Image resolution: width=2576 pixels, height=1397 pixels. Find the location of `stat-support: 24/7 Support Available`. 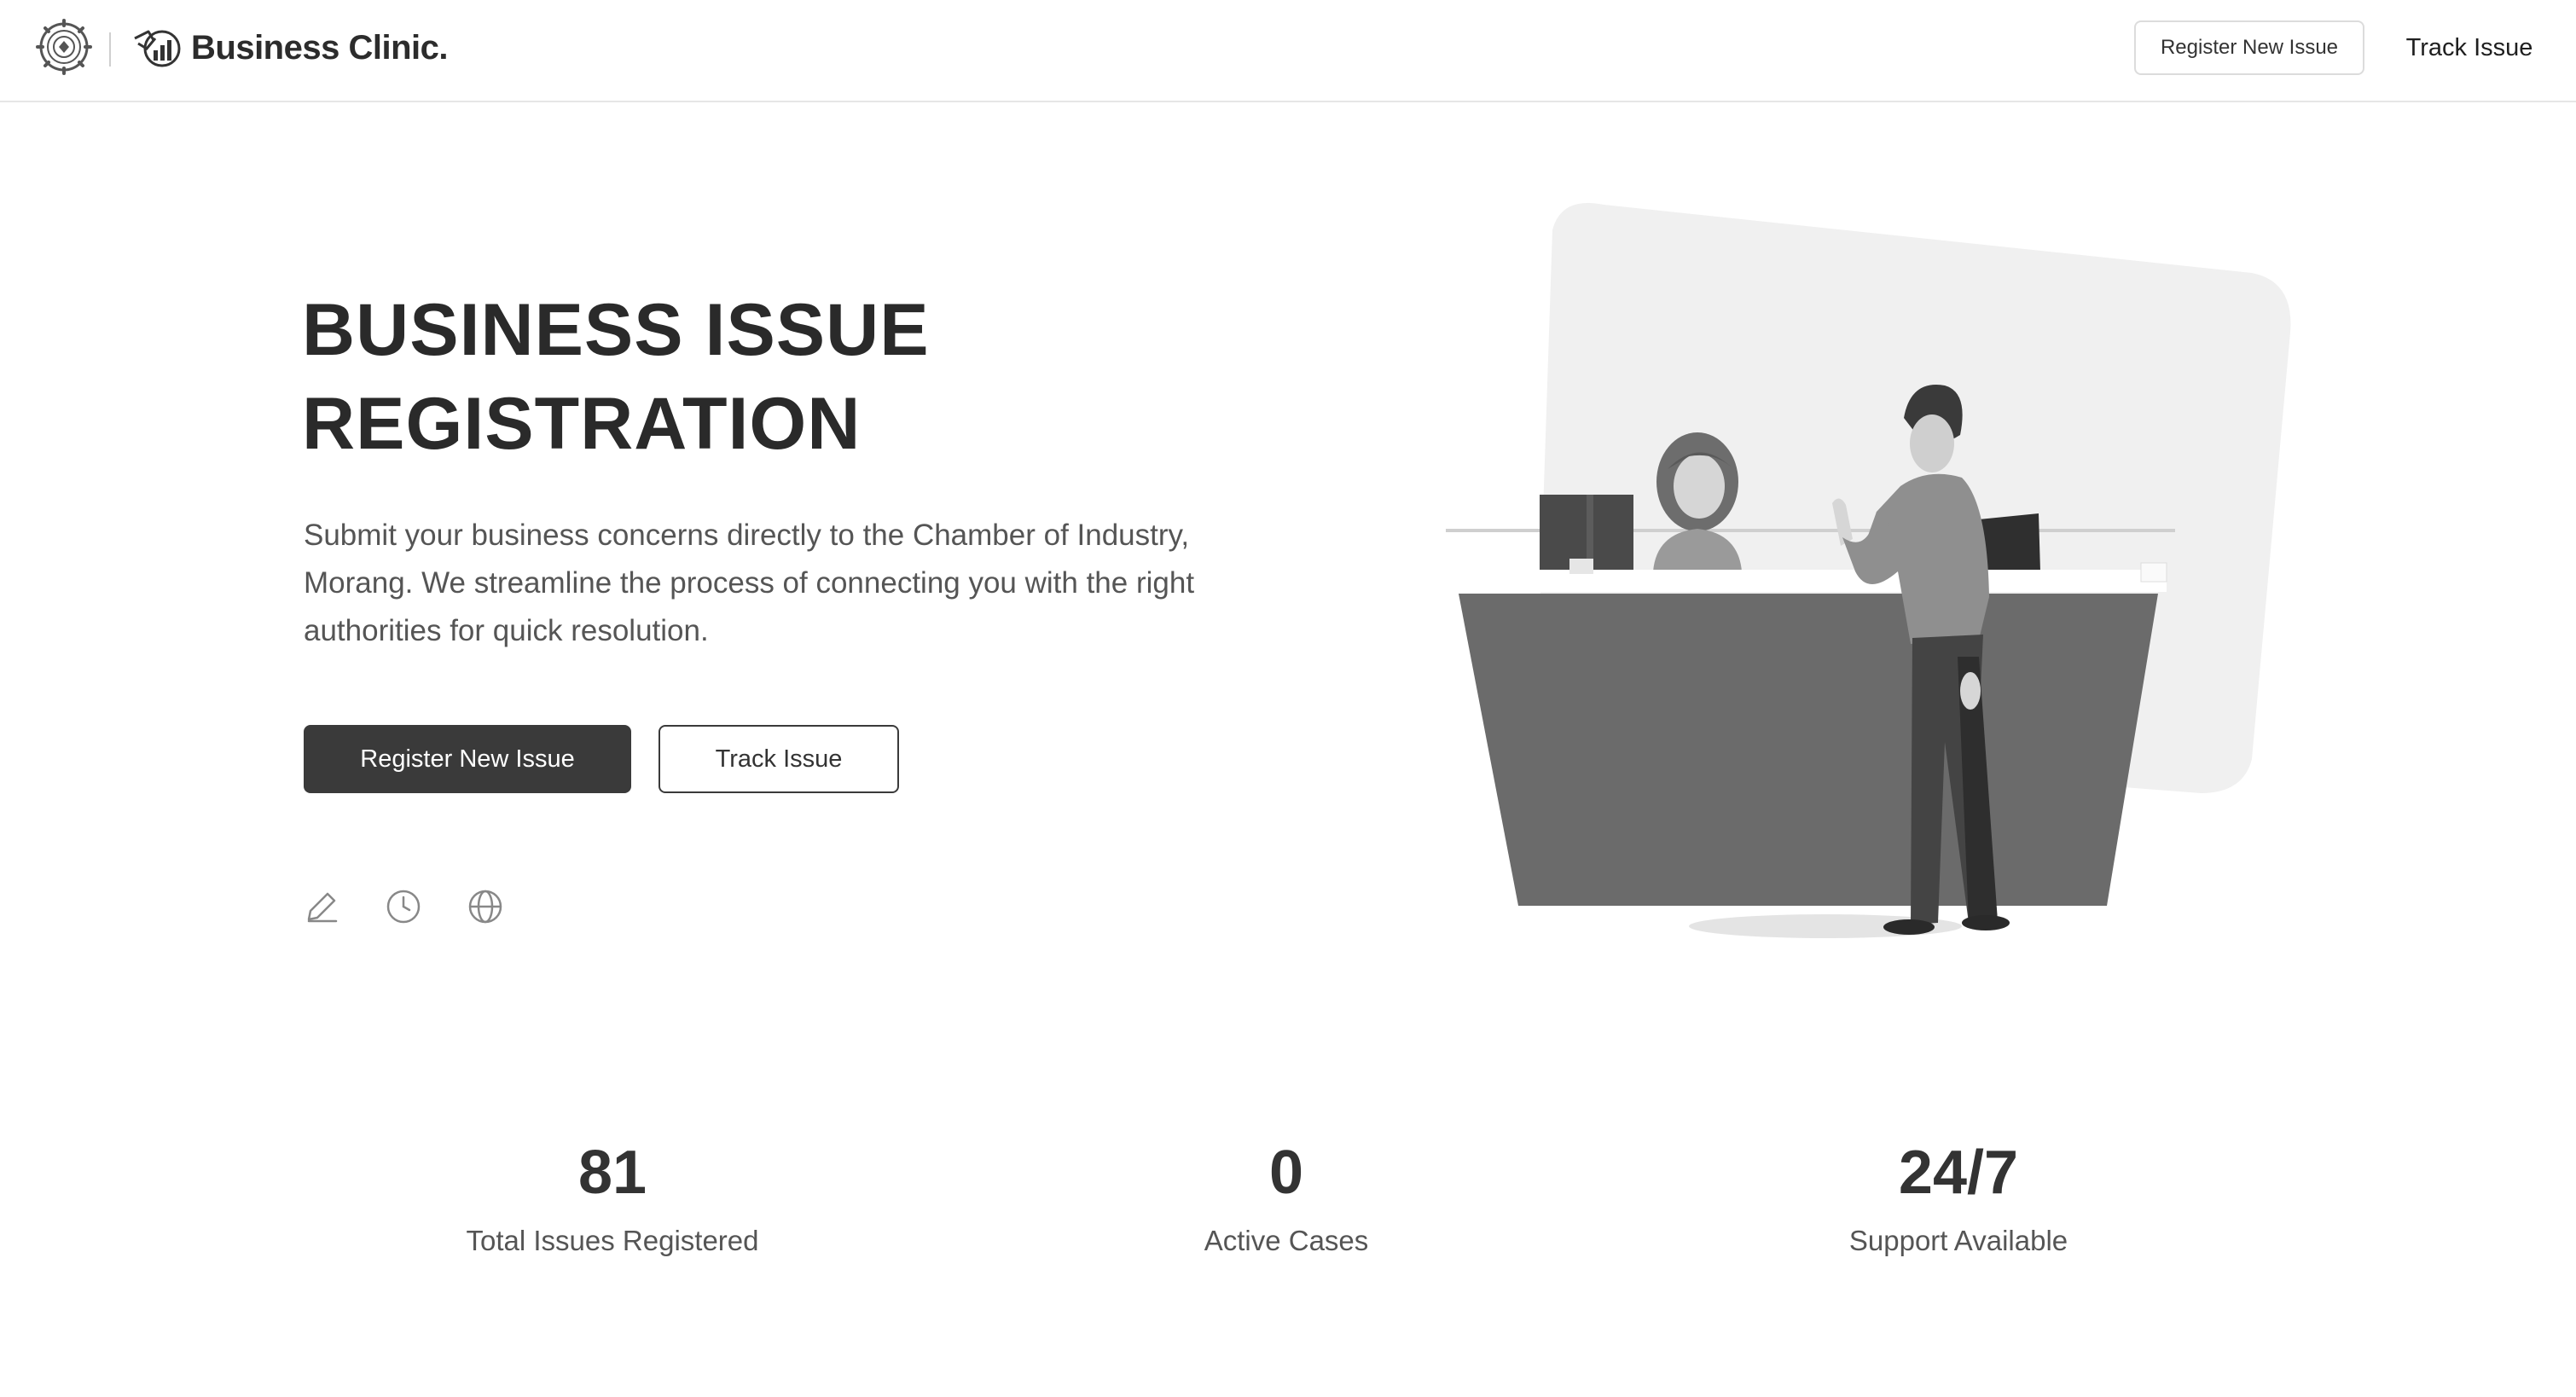

stat-support: 24/7 Support Available is located at coordinates (1958, 1194).